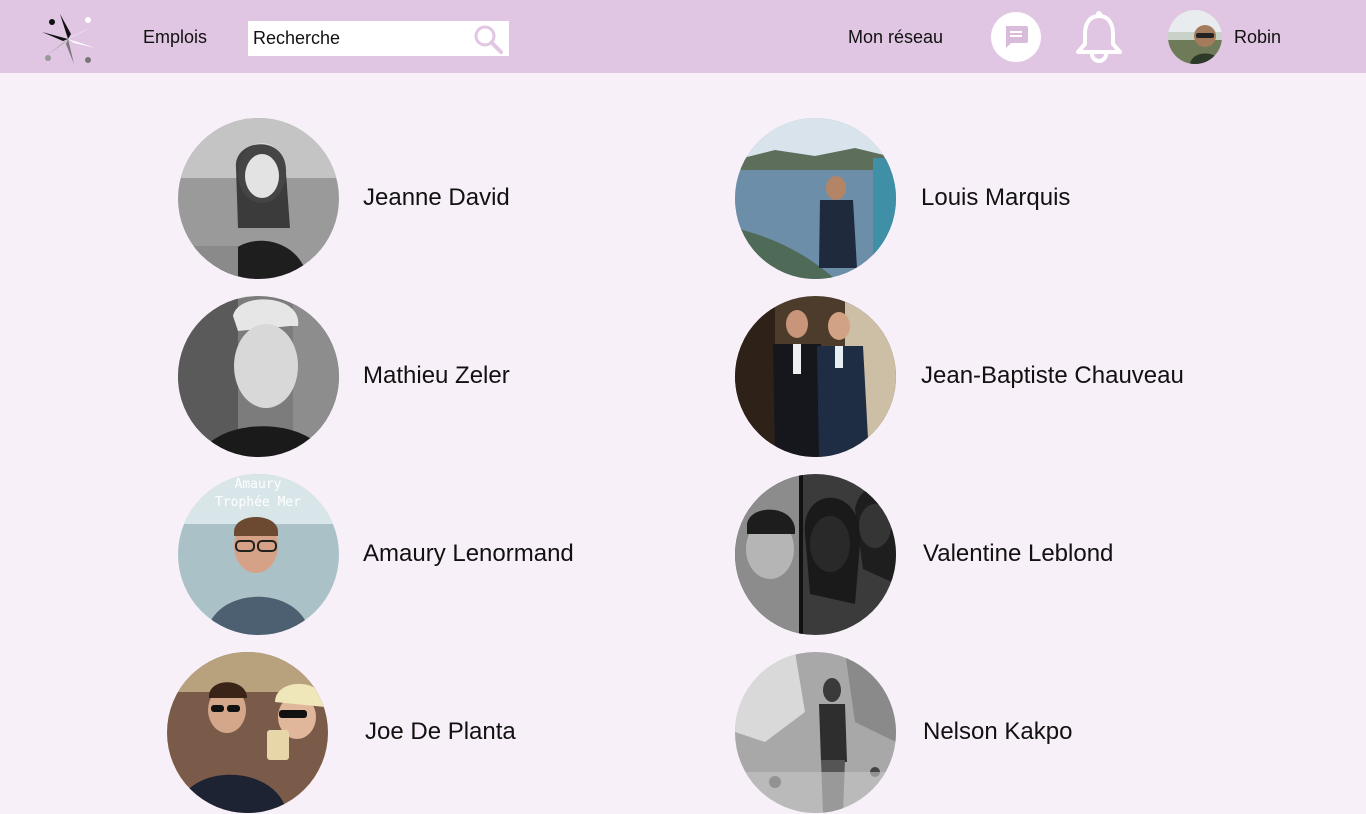 This screenshot has height=814, width=1366. I want to click on person-card-jeanne-david: Jeanne David, so click(368, 199).